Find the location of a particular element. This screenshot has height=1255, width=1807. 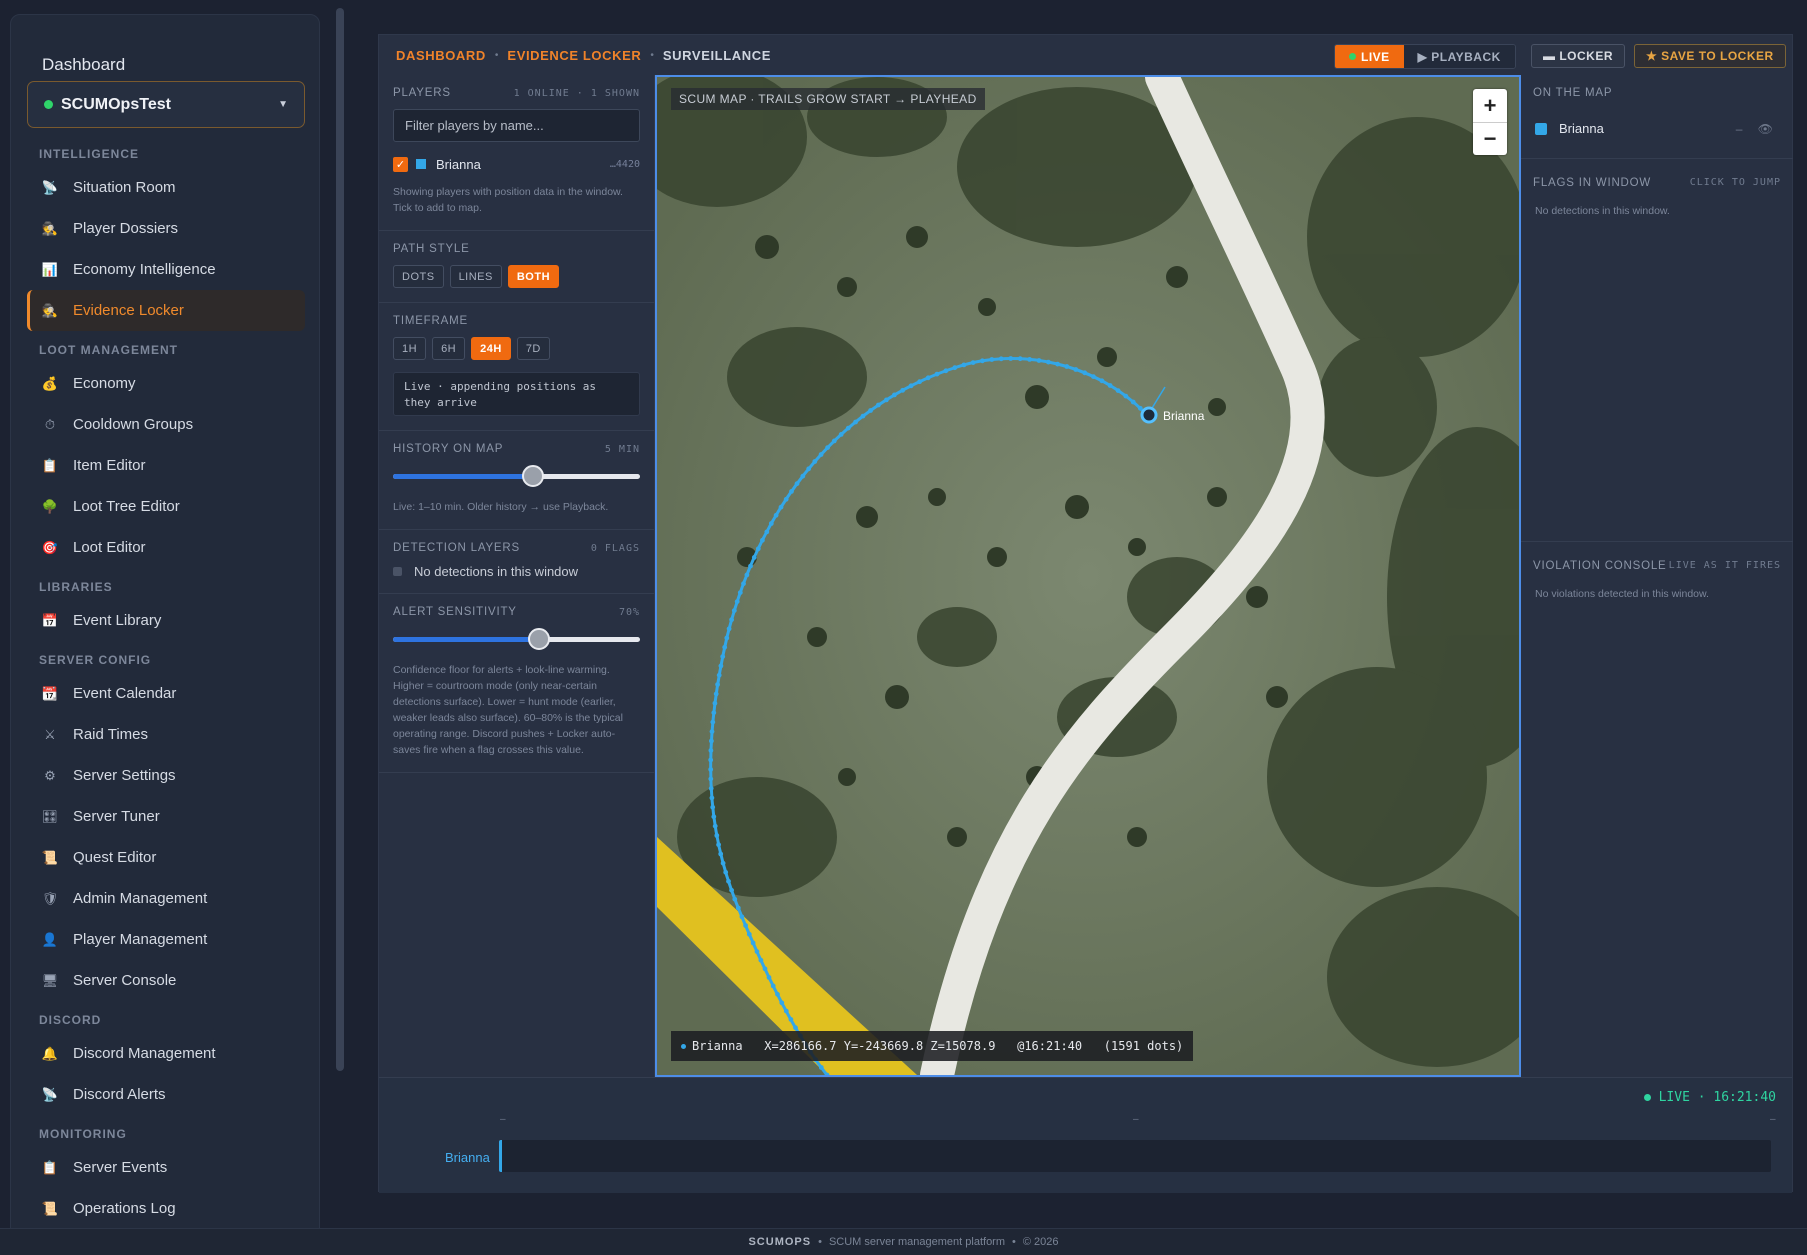

path-style-options: DOTS LINES BOTH is located at coordinates (516, 276).